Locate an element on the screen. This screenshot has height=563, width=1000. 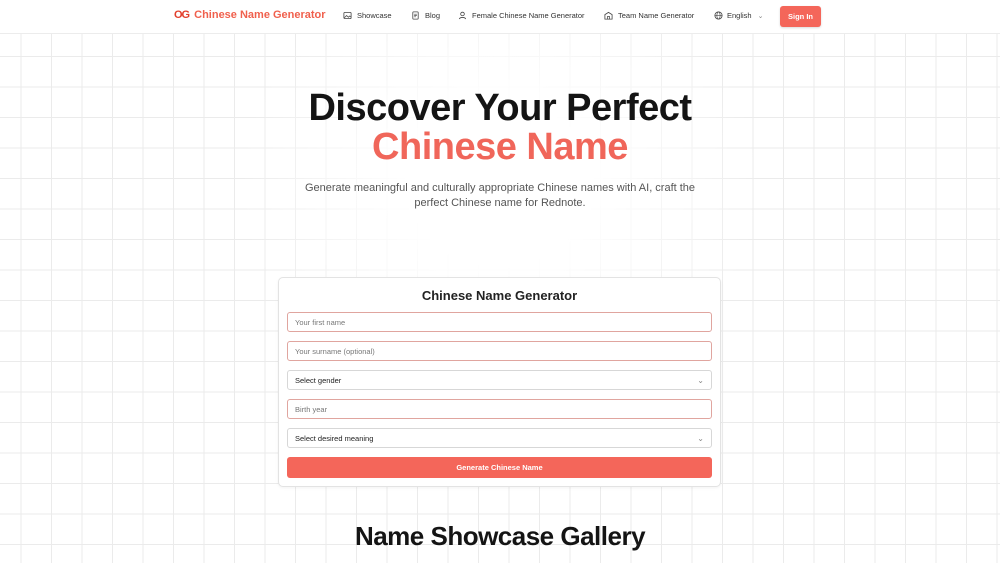
nav-showcase: Showcase is located at coordinates (367, 15).